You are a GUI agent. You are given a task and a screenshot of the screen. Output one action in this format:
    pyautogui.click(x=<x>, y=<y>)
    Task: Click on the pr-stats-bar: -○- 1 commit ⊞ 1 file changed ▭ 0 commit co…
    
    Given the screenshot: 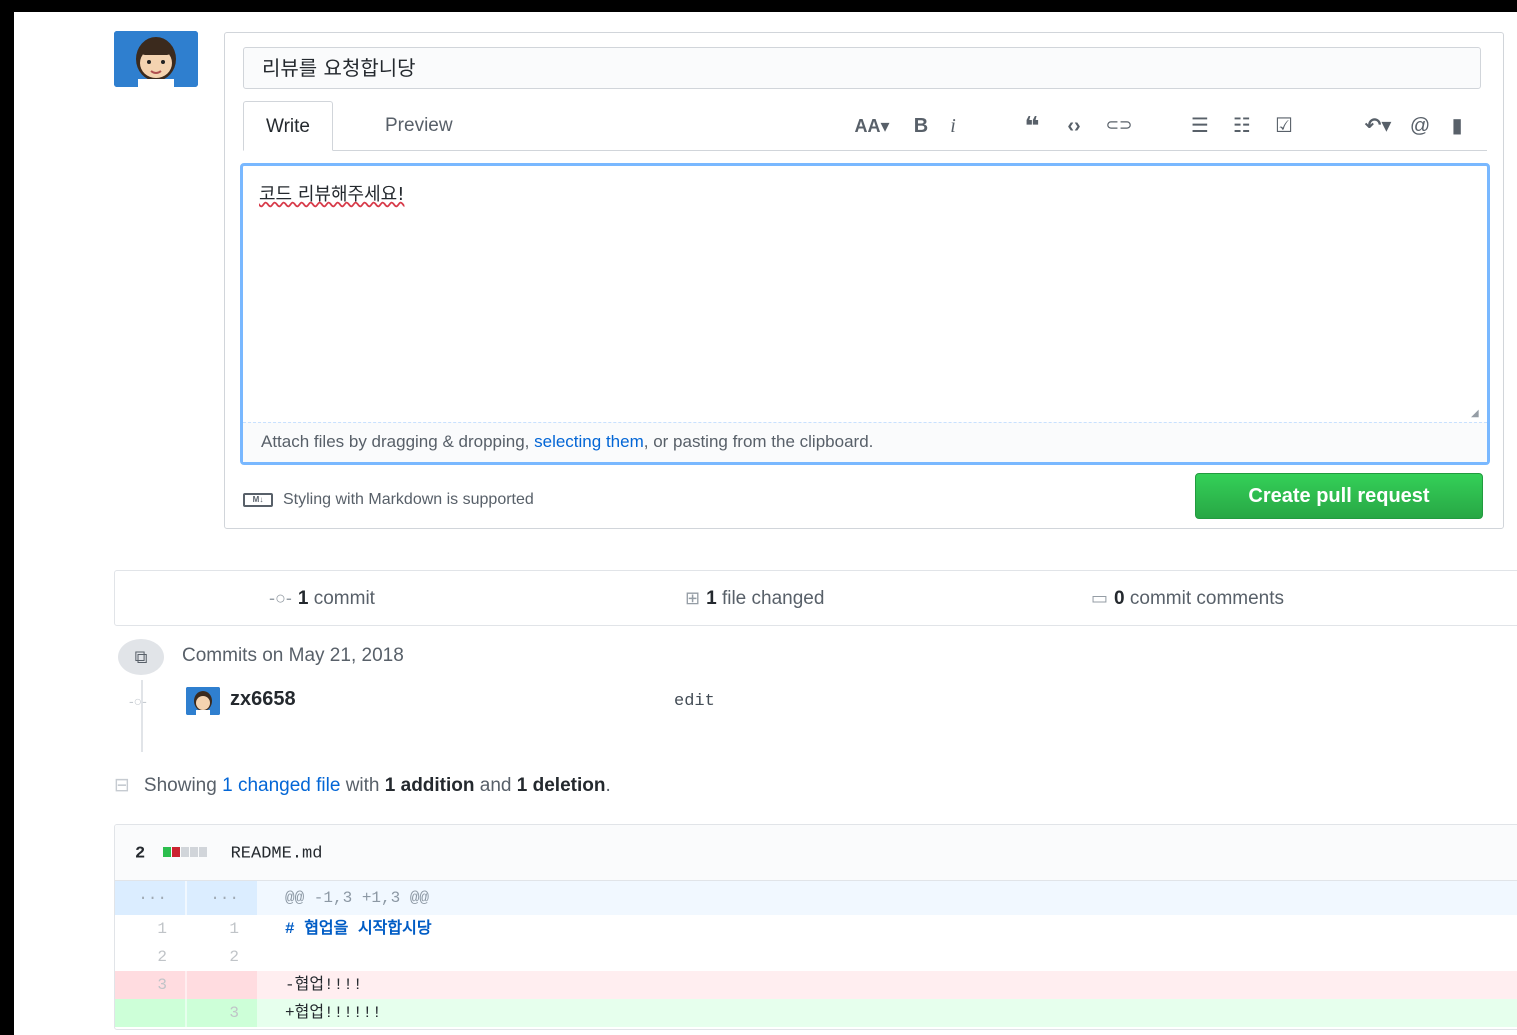 What is the action you would take?
    pyautogui.click(x=815, y=598)
    